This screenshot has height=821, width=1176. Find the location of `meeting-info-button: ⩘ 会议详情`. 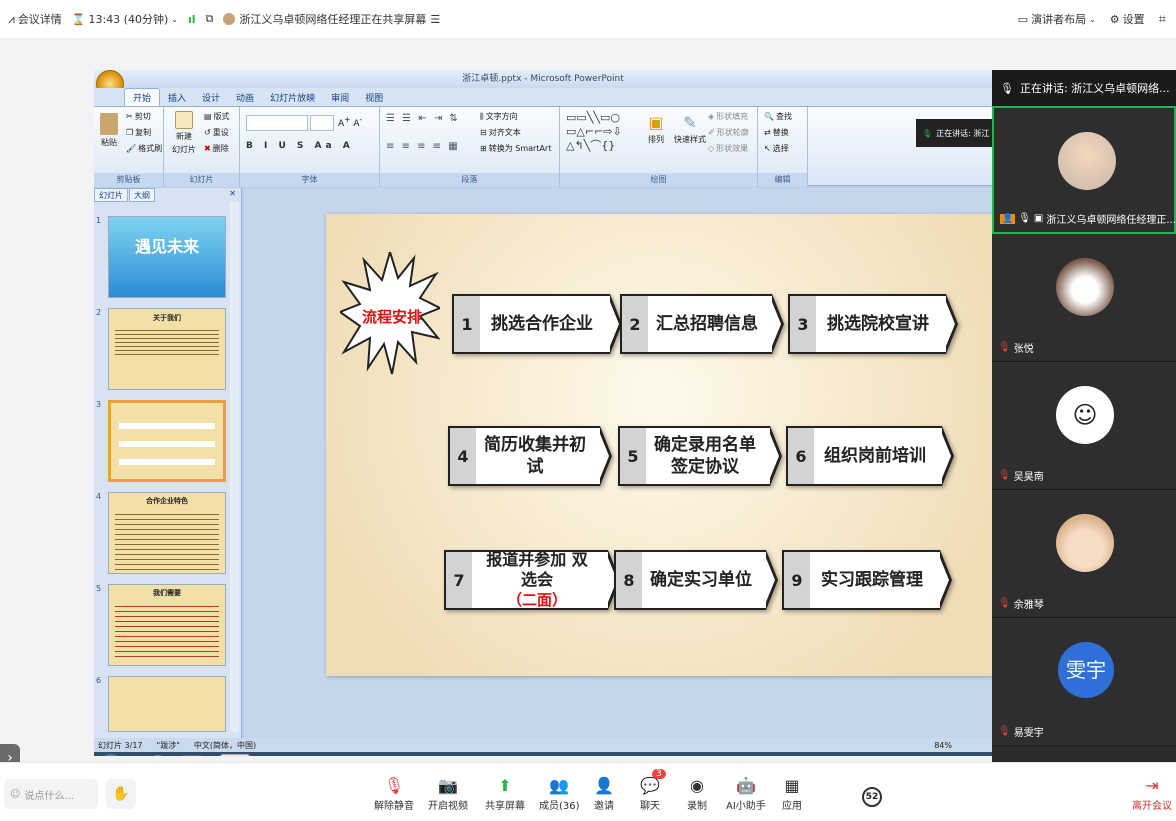

meeting-info-button: ⩘ 会议详情 is located at coordinates (35, 19).